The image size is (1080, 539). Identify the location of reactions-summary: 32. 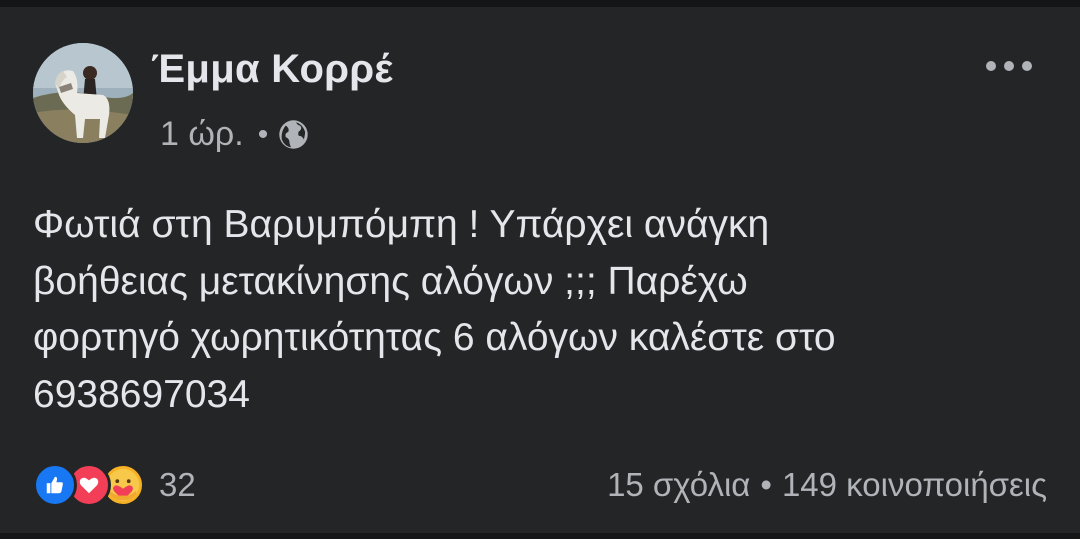
(114, 485).